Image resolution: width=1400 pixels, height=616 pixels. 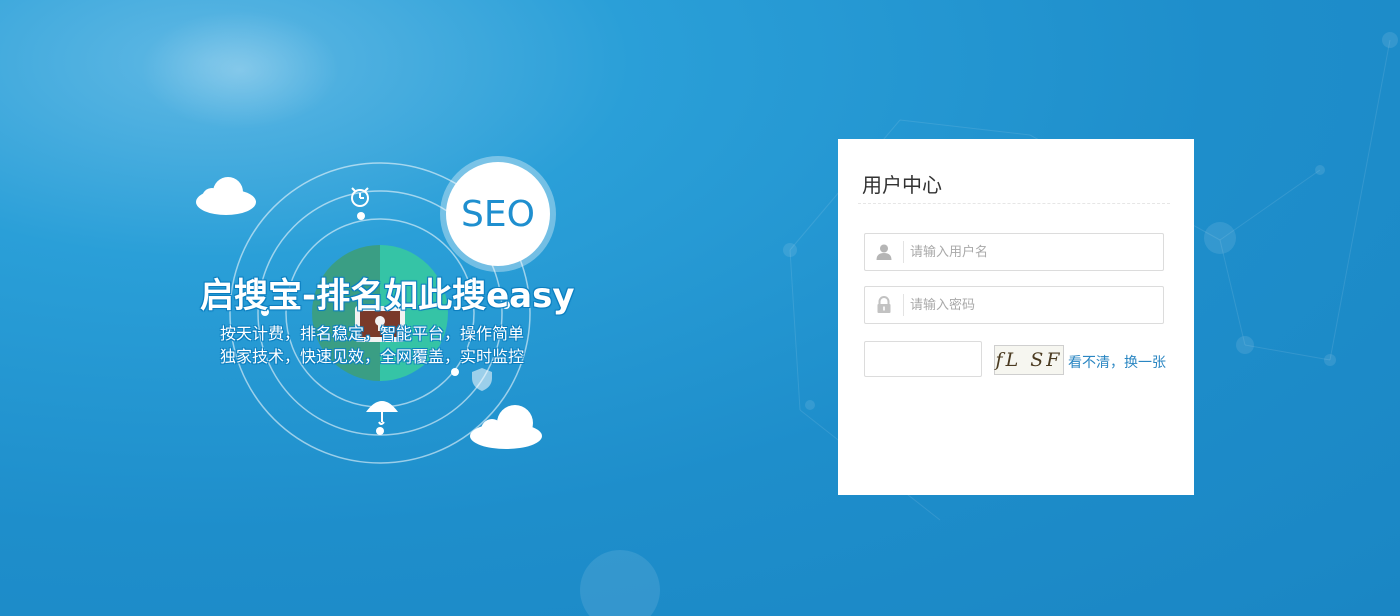 What do you see at coordinates (884, 252) in the screenshot?
I see `user-icon` at bounding box center [884, 252].